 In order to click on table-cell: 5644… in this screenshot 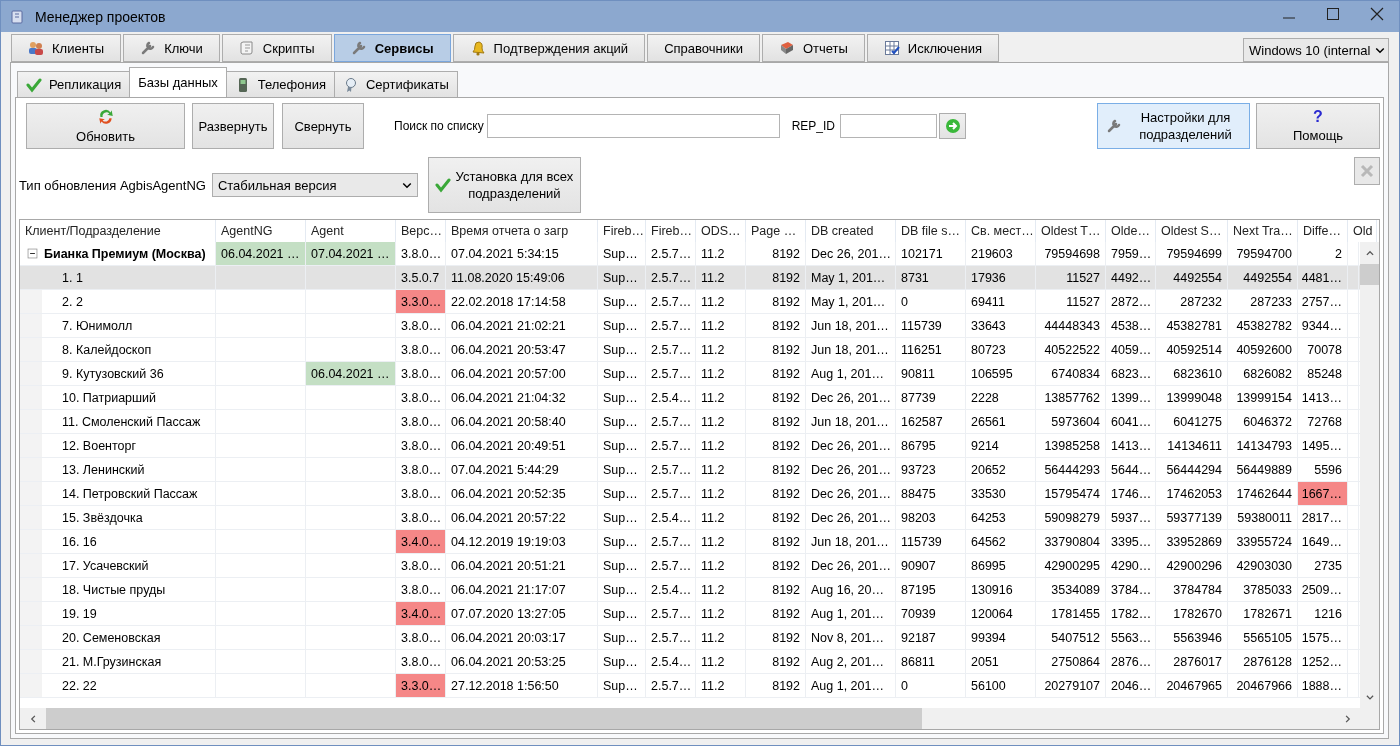, I will do `click(1131, 469)`.